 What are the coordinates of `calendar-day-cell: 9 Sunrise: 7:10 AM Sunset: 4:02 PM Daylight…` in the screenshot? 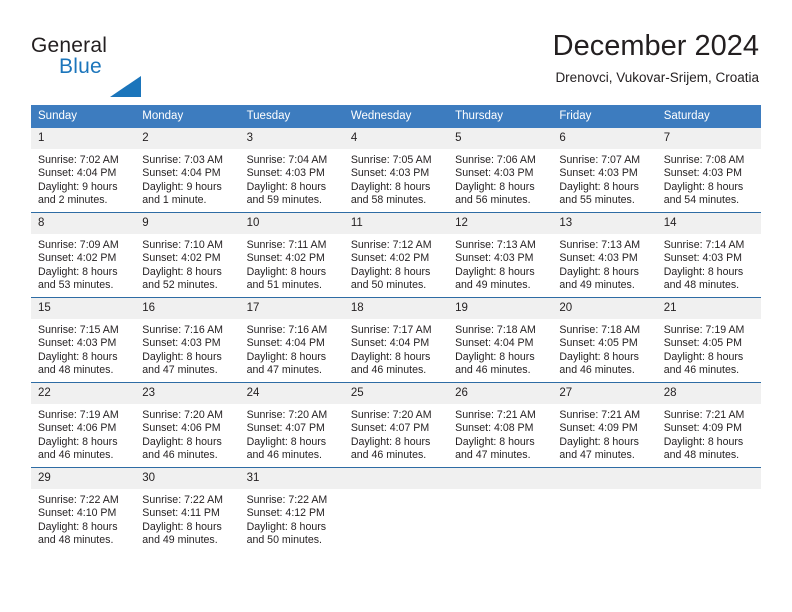 It's located at (187, 255).